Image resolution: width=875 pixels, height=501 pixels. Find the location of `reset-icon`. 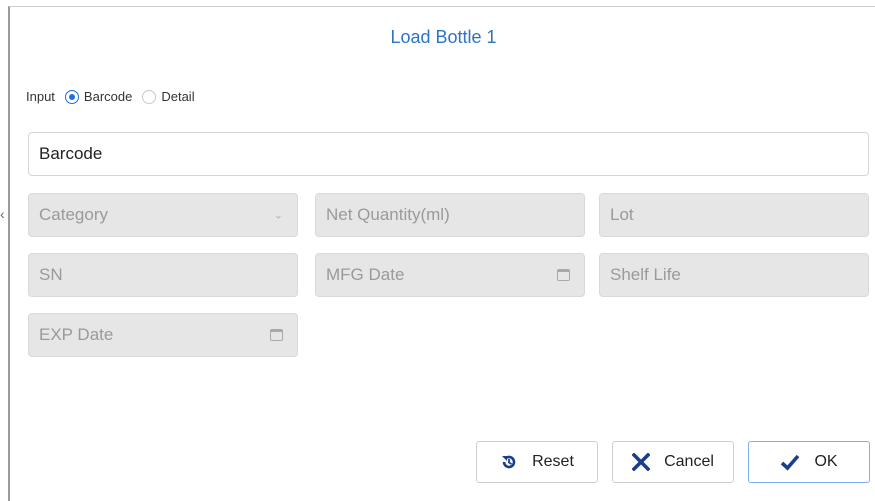

reset-icon is located at coordinates (509, 462).